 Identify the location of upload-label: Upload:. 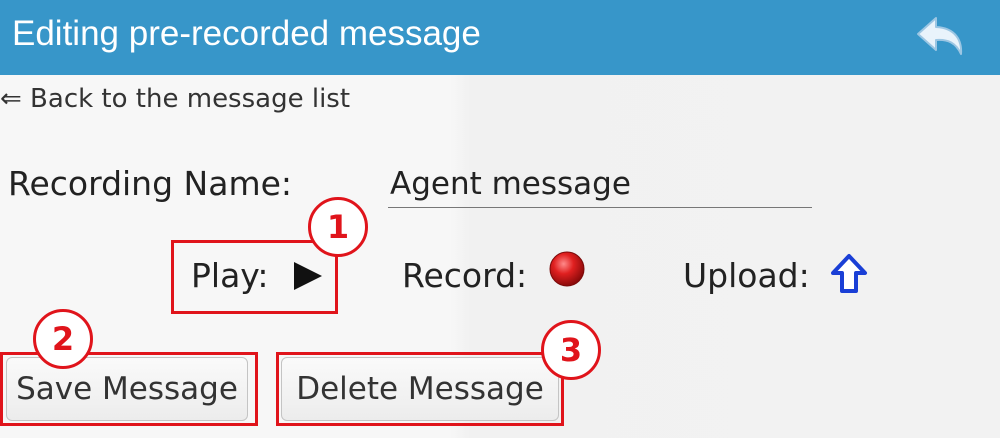
(746, 275).